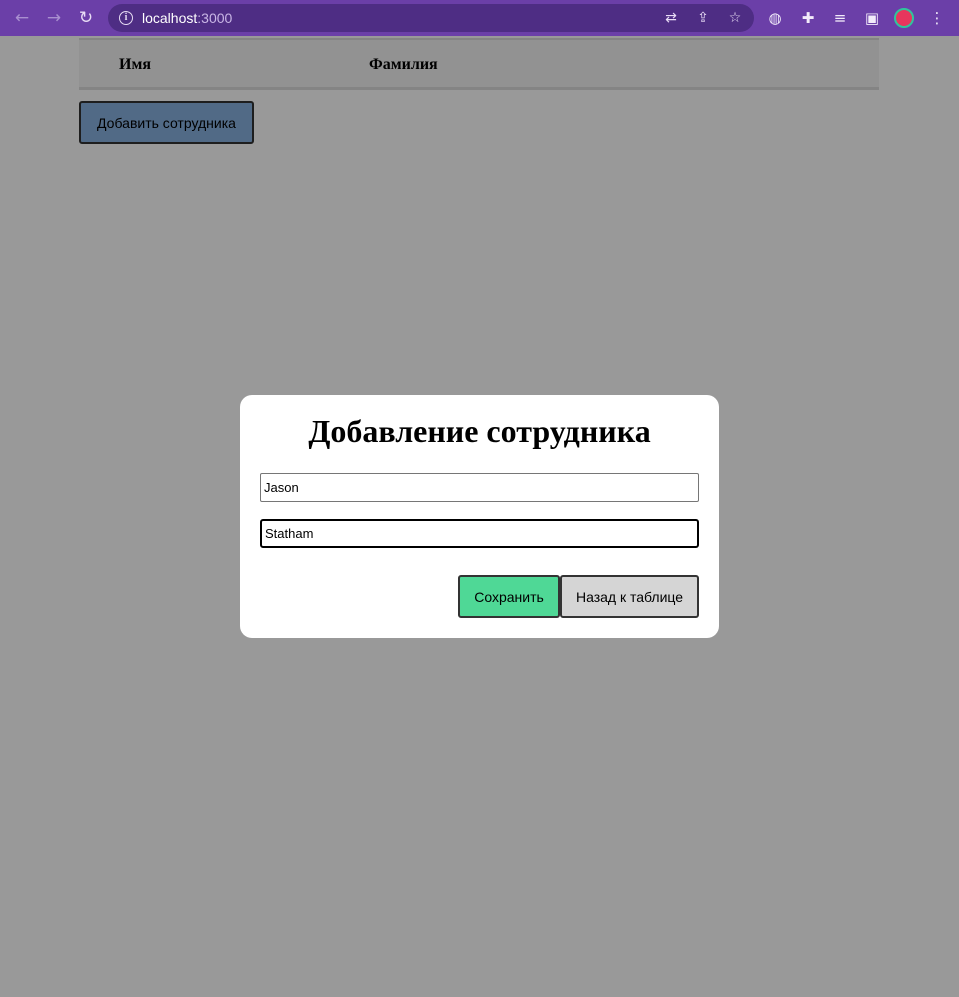 The height and width of the screenshot is (997, 959). I want to click on browser-toolbar: ← → ↻ i localhost:3000 ⇄ ⇪ ☆ ◍ ✚ ≡ ▣ ⋮, so click(479, 18).